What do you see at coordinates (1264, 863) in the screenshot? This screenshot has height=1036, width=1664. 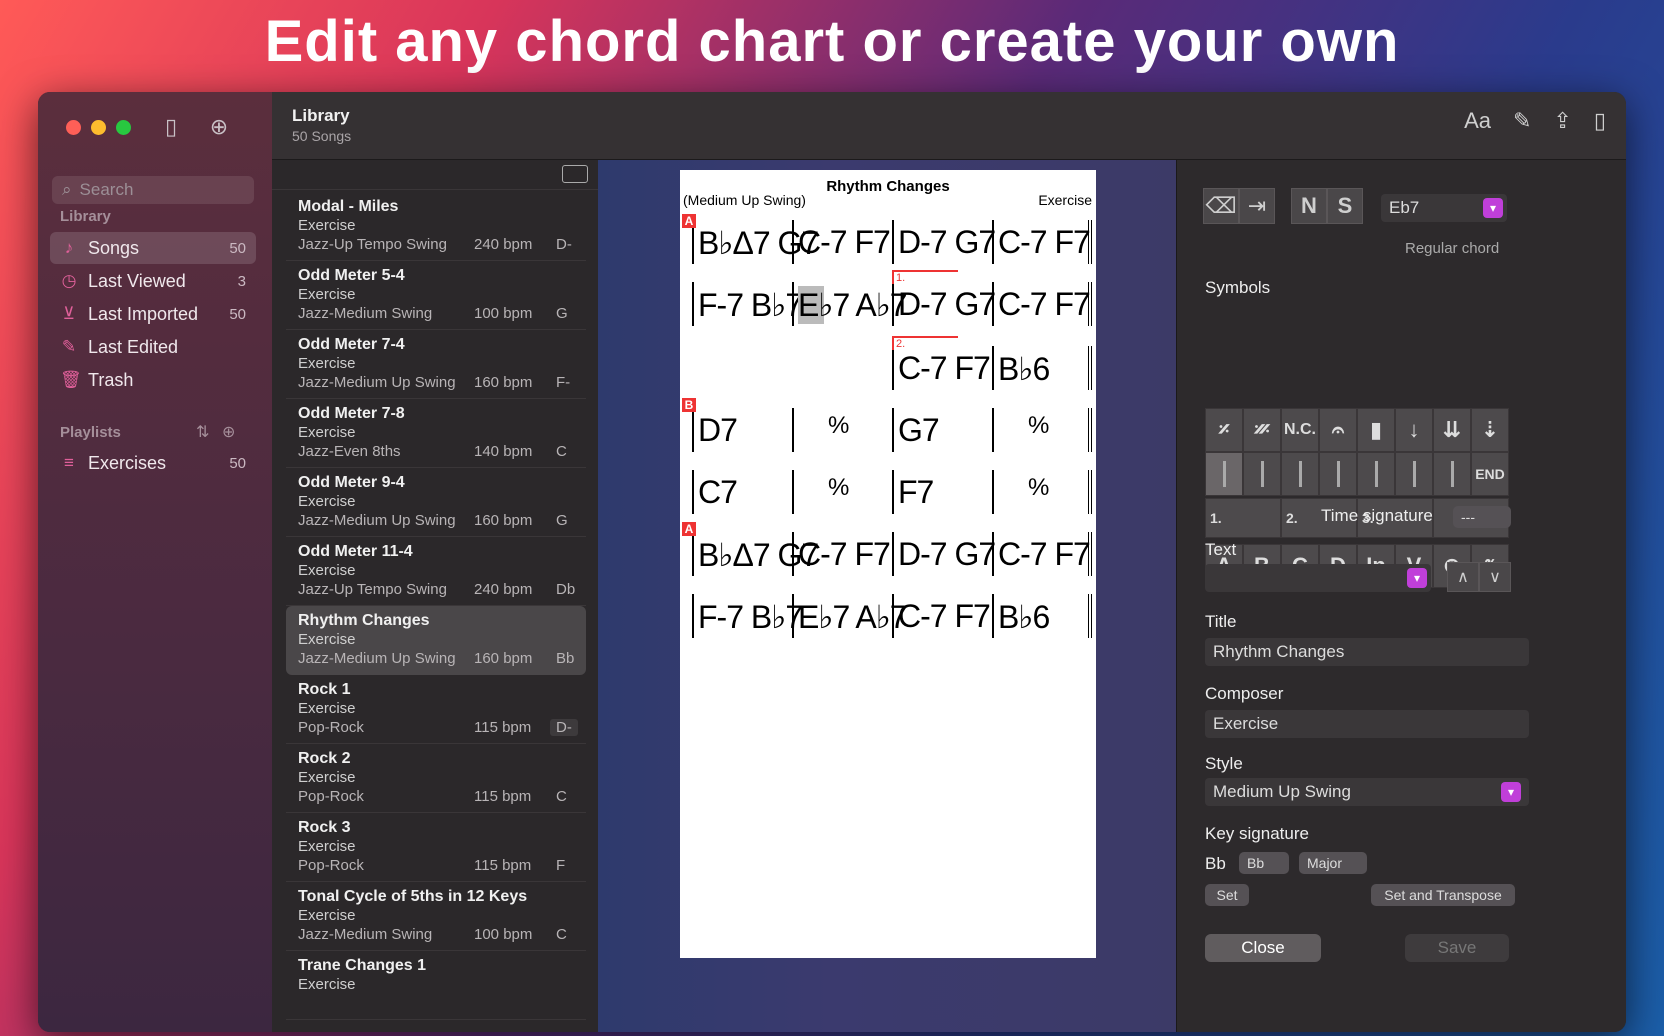 I see `key-root-select: Bb` at bounding box center [1264, 863].